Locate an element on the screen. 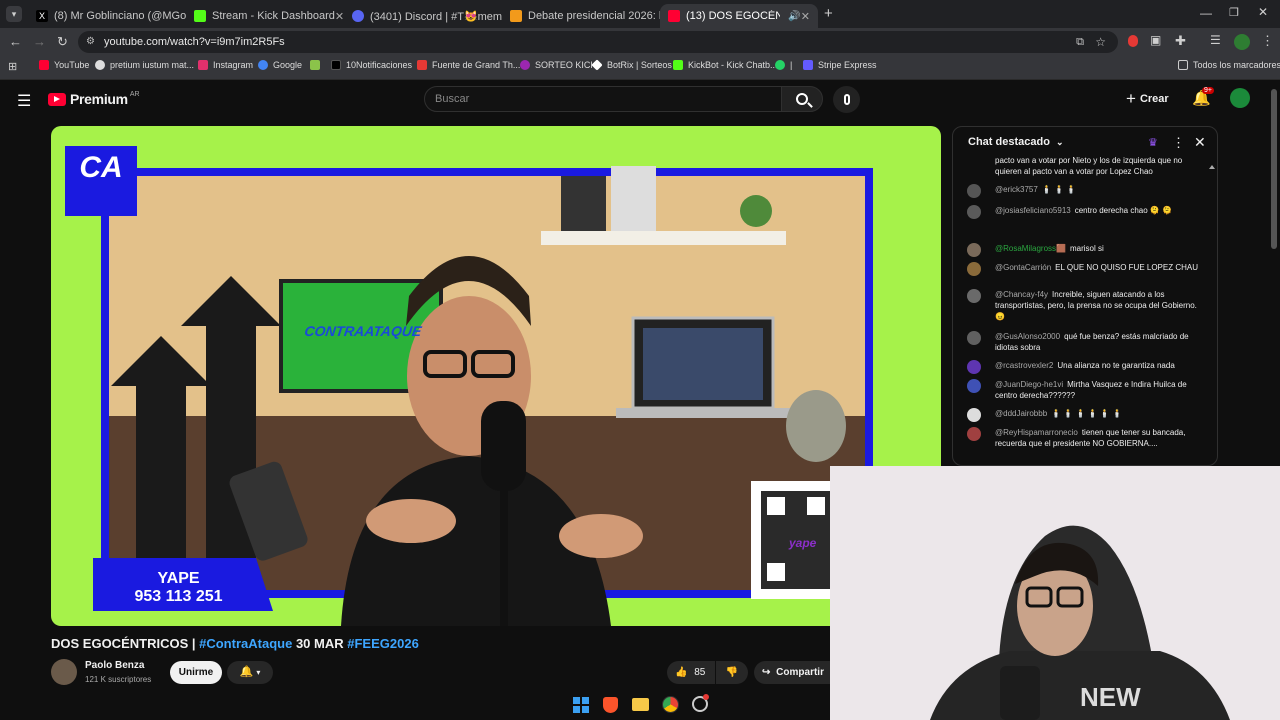  channel-avatar is located at coordinates (64, 672).